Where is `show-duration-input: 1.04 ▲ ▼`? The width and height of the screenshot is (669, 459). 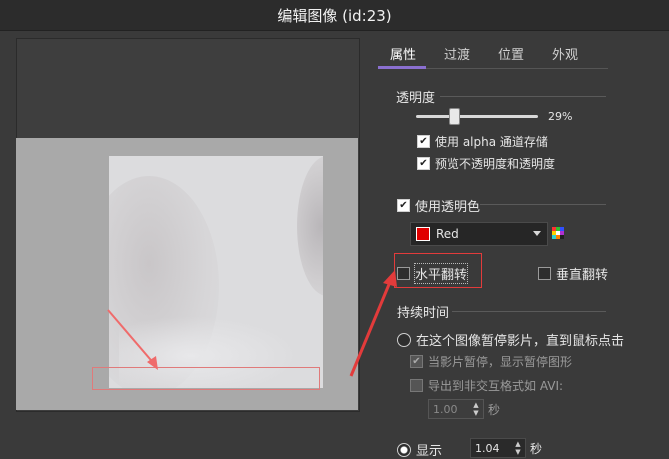
show-duration-input: 1.04 ▲ ▼ is located at coordinates (498, 448).